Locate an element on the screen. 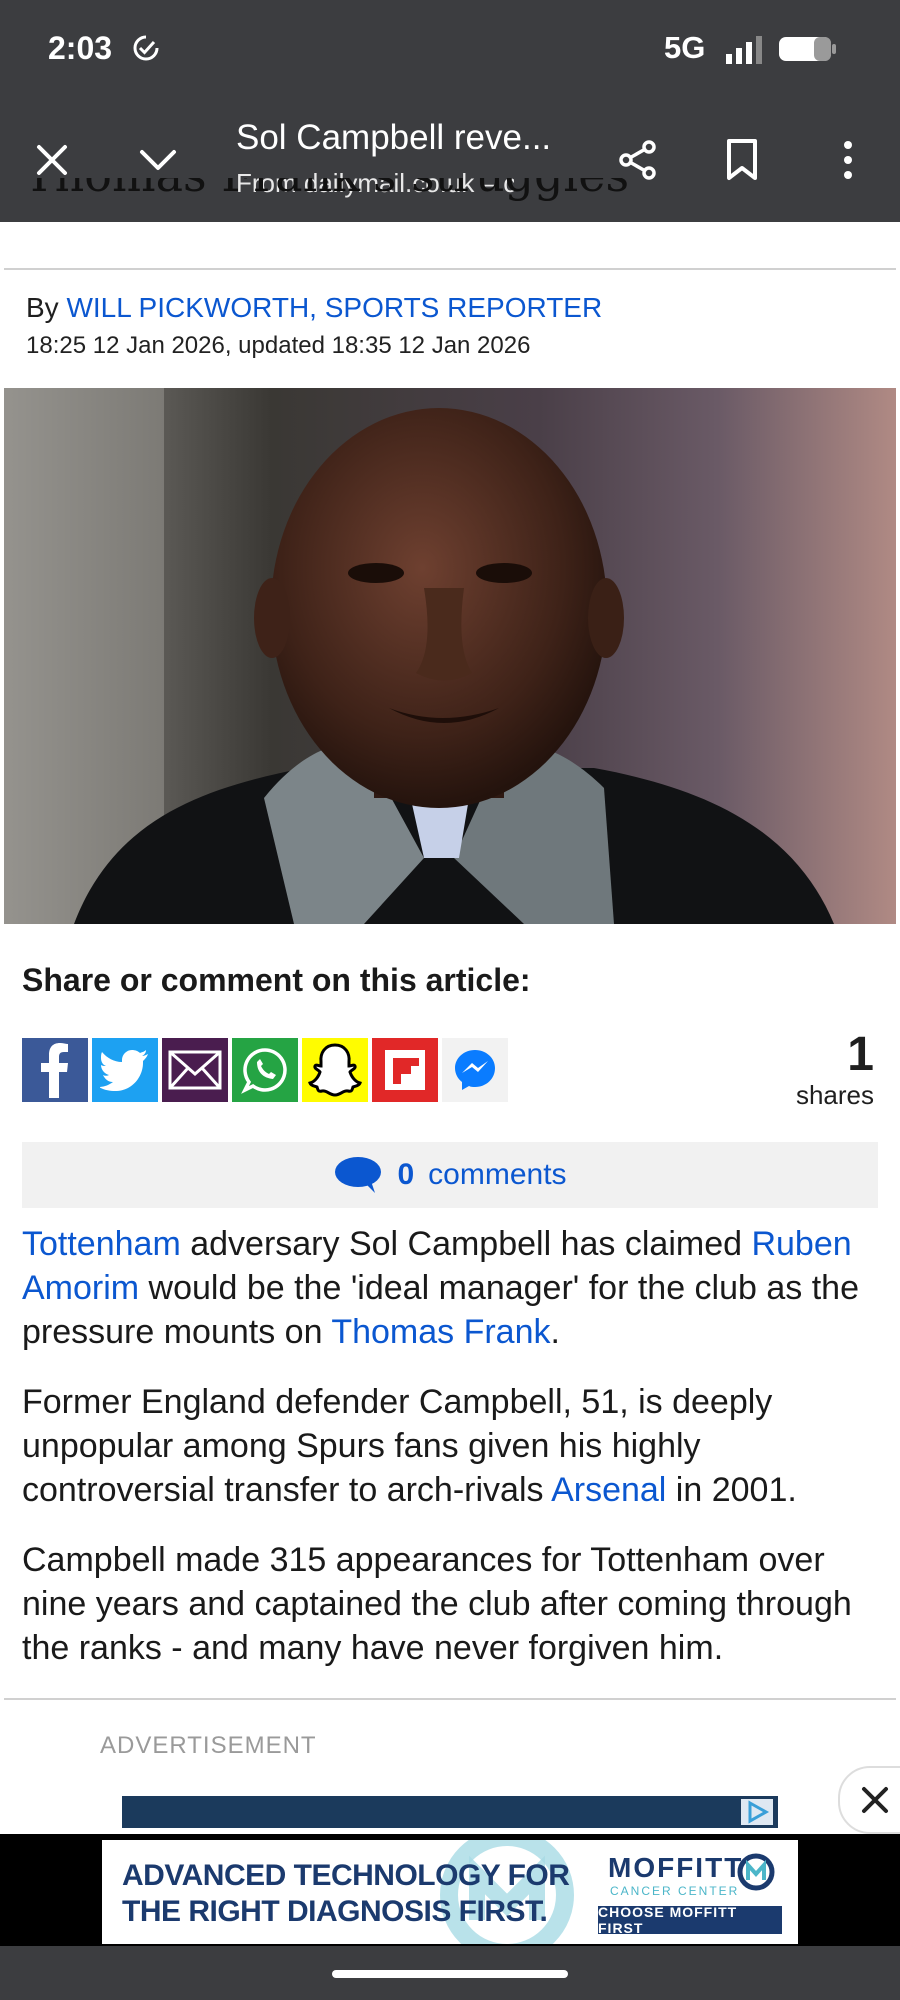 This screenshot has height=2000, width=900. more-menu-button is located at coordinates (848, 160).